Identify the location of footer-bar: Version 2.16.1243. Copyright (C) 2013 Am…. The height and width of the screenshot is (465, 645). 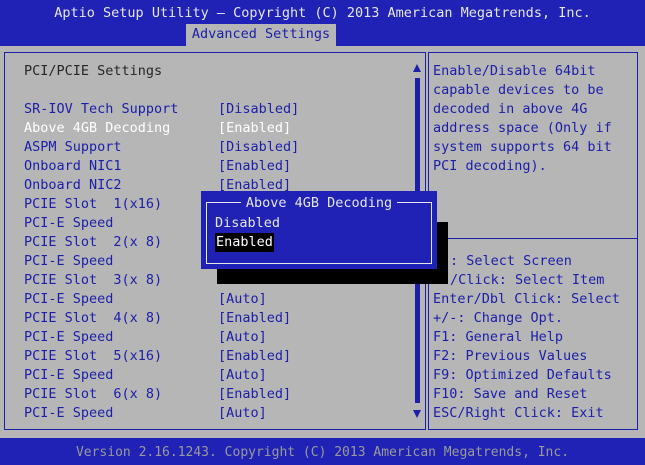
(322, 451).